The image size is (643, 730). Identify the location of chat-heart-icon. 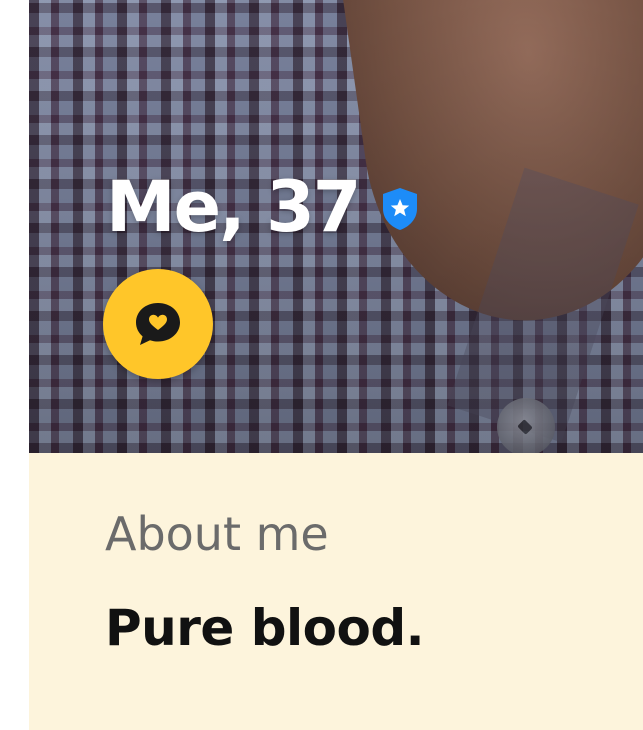
(158, 324).